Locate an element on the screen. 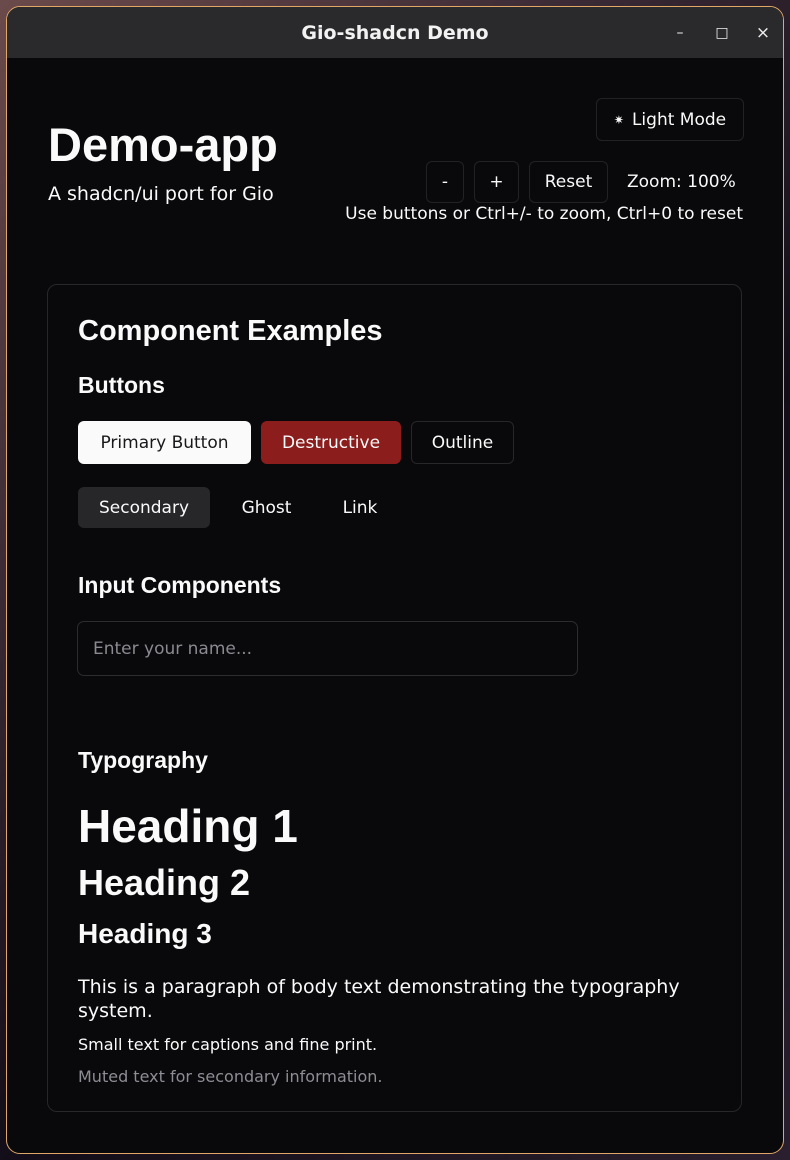 Image resolution: width=790 pixels, height=1160 pixels. close-icon: × is located at coordinates (763, 32).